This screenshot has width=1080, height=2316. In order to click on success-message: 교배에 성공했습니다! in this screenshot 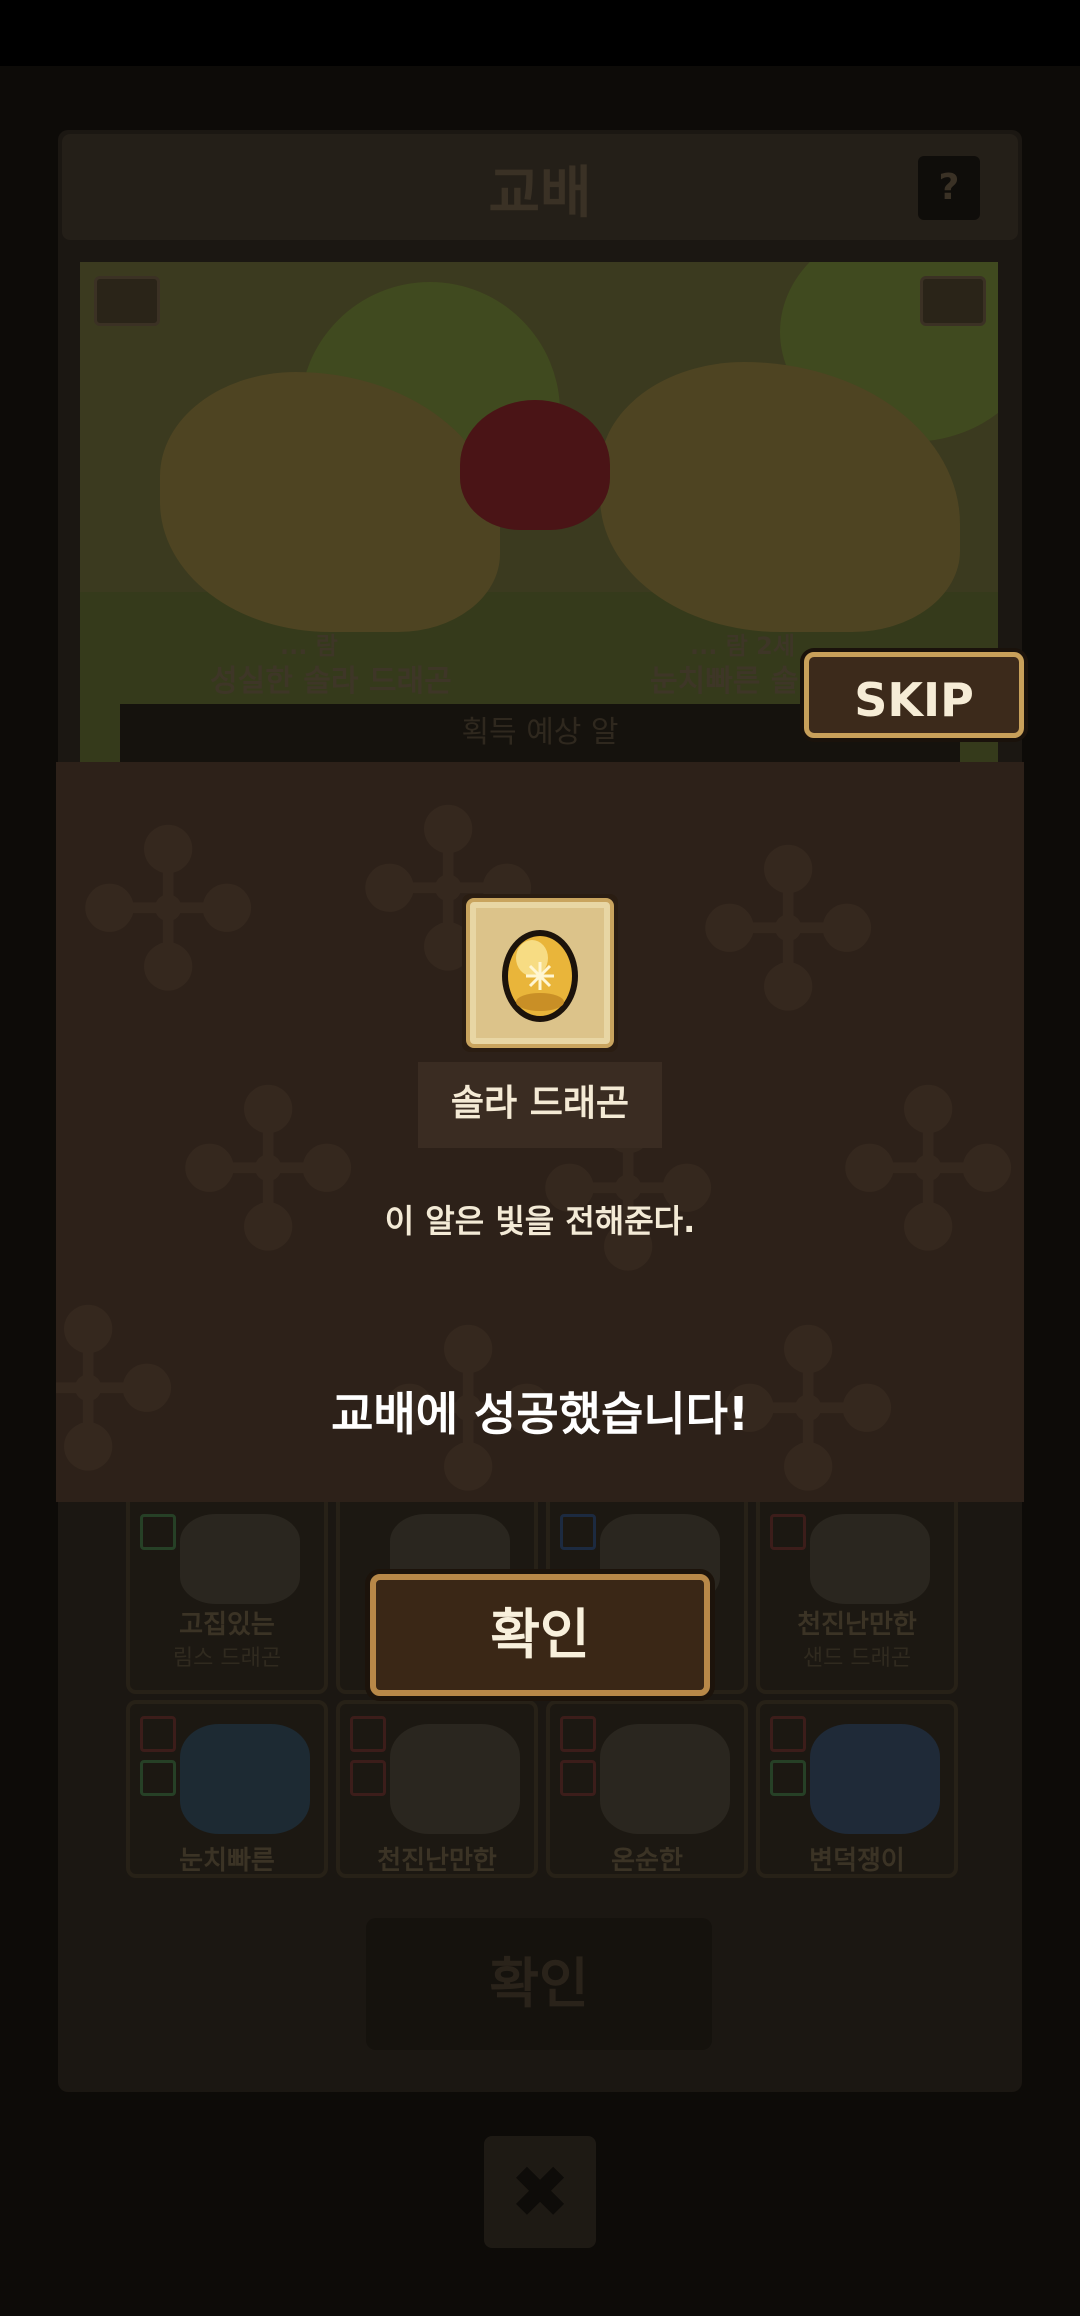, I will do `click(540, 1414)`.